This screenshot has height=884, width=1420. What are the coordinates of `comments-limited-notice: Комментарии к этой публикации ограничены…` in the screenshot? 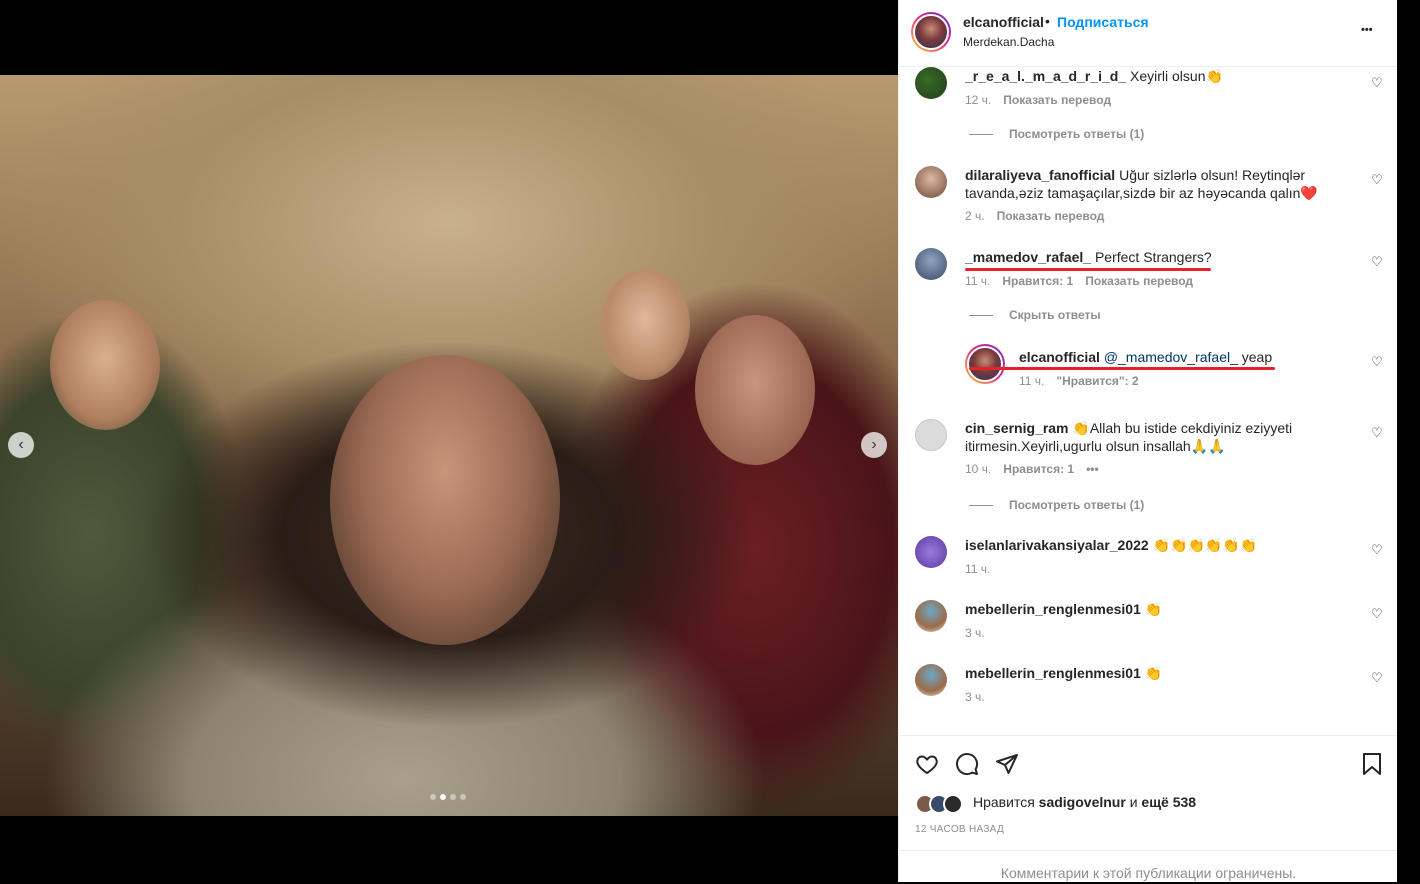 It's located at (1148, 865).